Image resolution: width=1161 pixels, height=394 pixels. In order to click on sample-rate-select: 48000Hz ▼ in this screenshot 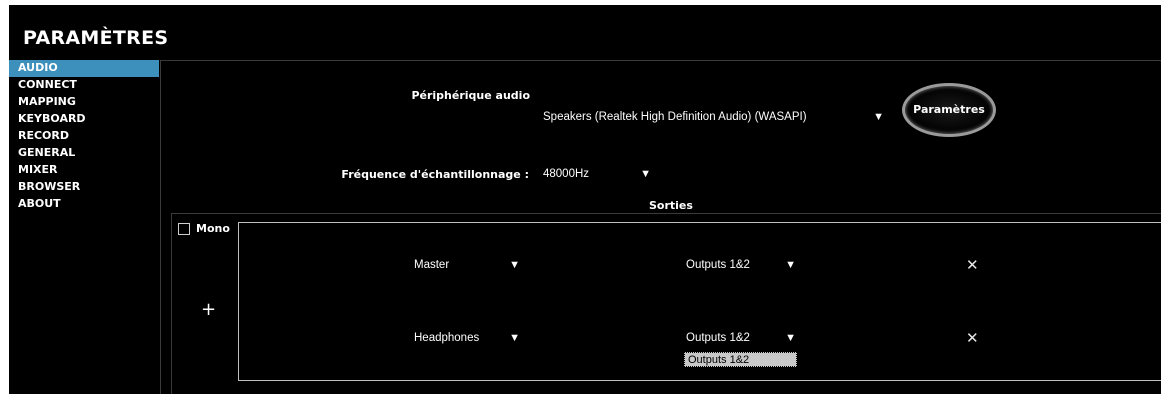, I will do `click(598, 174)`.